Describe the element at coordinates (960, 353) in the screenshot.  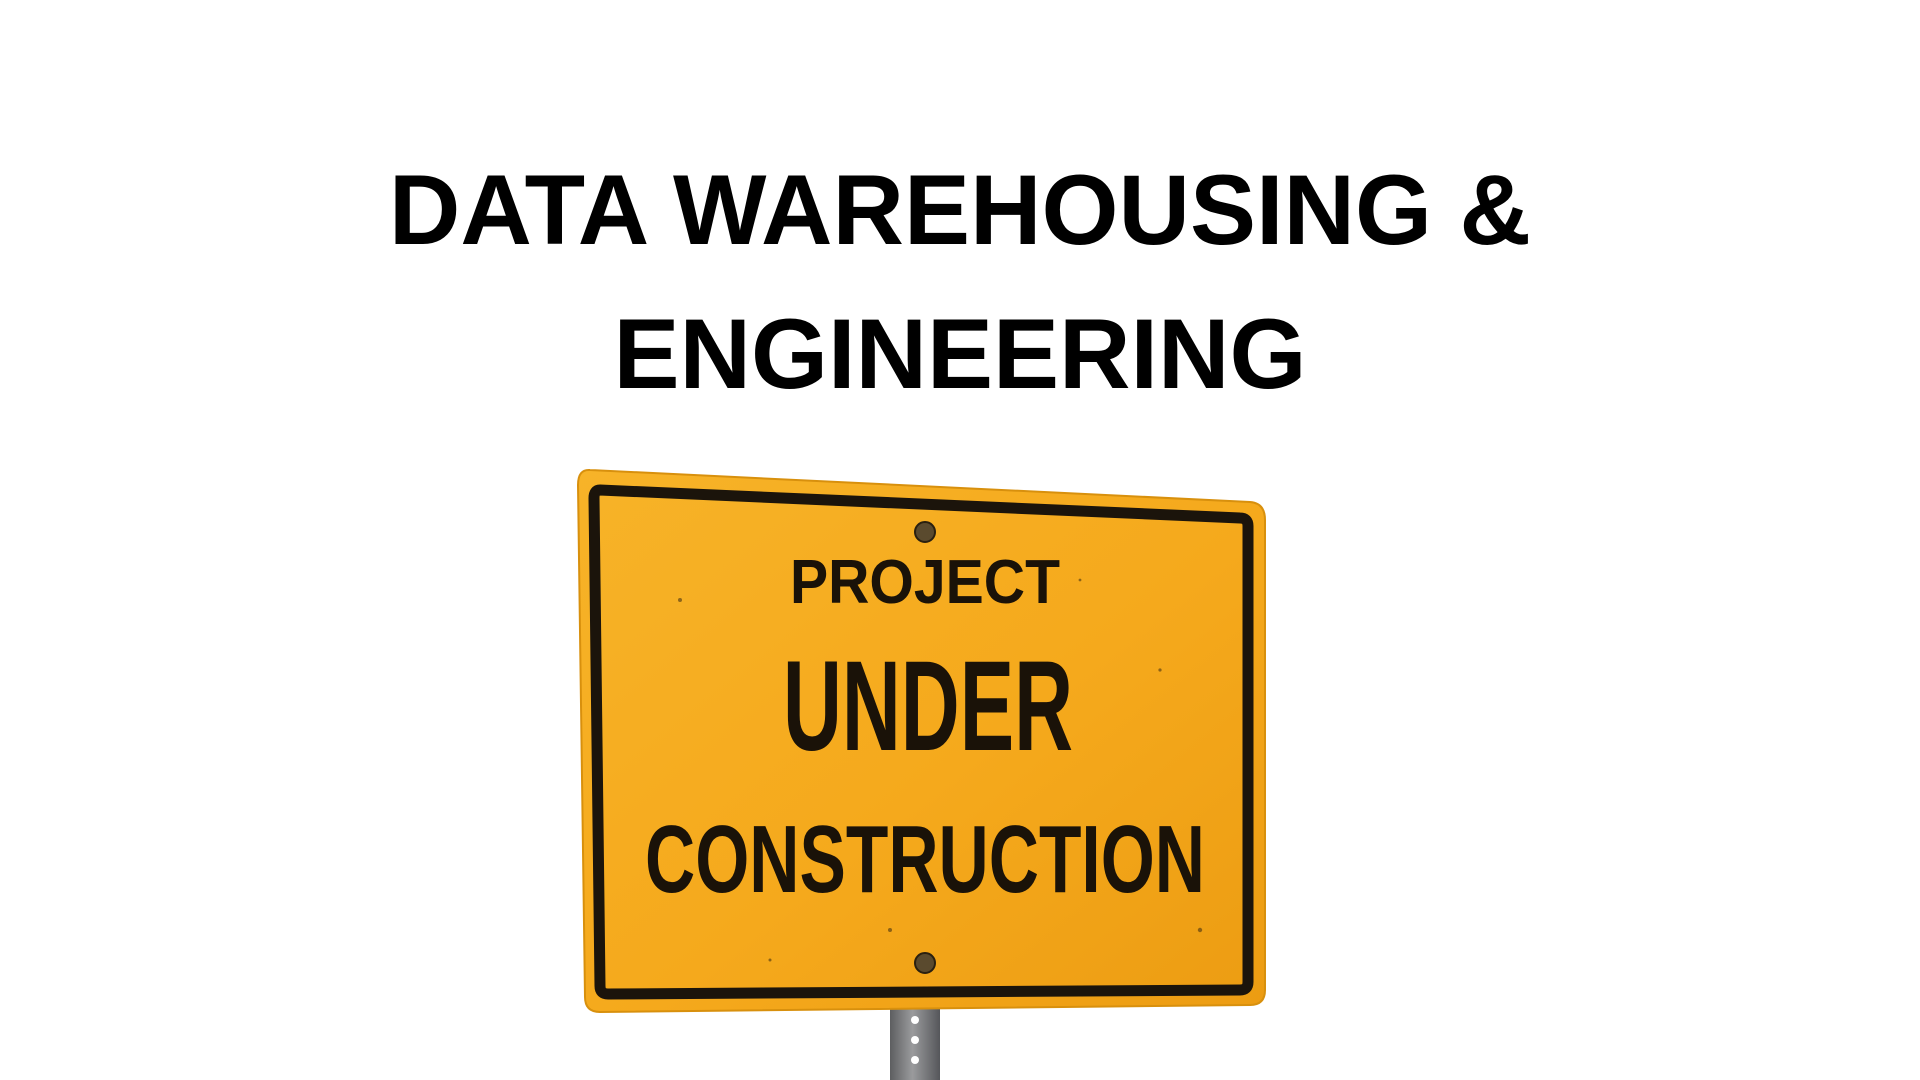
I see `slide-title-line-2: ENGINEERING` at that location.